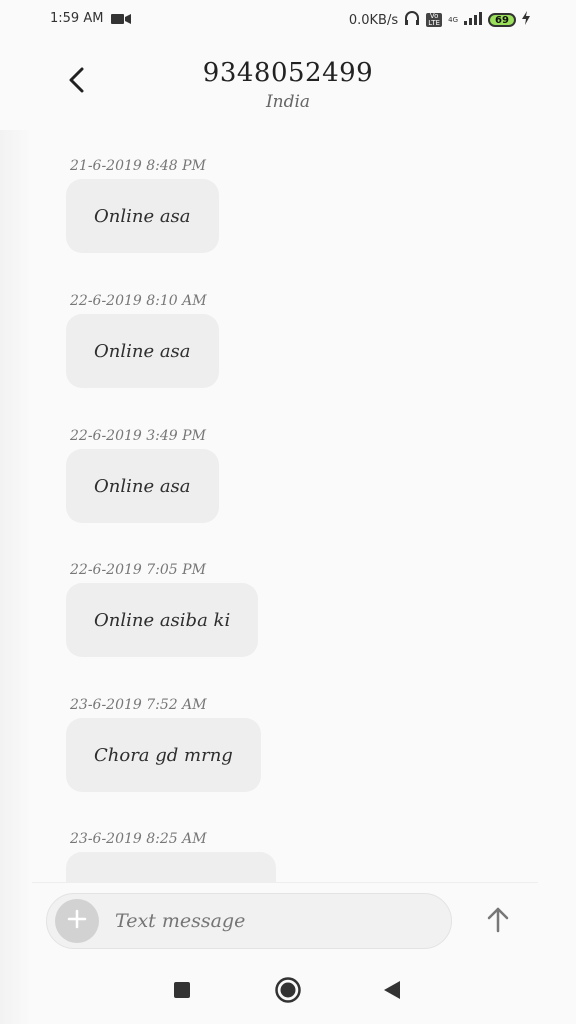 This screenshot has width=576, height=1024. What do you see at coordinates (77, 18) in the screenshot?
I see `status-time: 1:59 AM` at bounding box center [77, 18].